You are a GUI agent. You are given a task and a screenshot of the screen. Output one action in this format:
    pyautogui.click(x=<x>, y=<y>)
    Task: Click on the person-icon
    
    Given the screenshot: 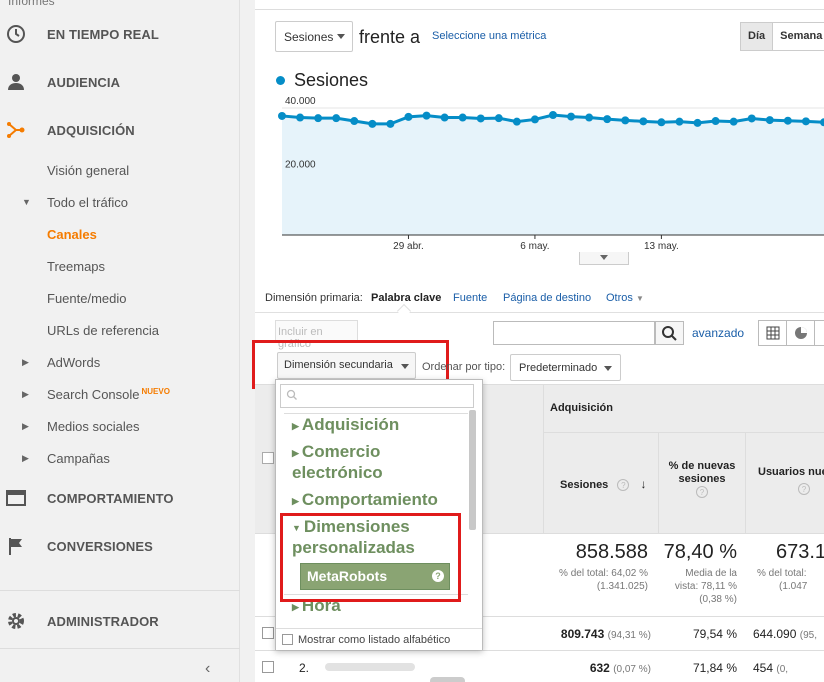 What is the action you would take?
    pyautogui.click(x=16, y=82)
    